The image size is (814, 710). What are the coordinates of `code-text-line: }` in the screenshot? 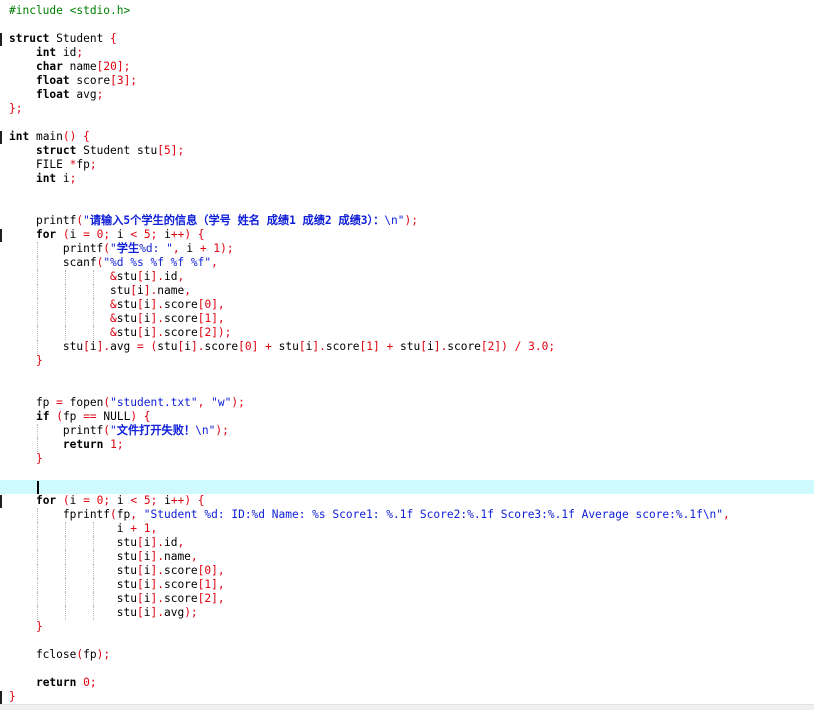 It's located at (12, 697).